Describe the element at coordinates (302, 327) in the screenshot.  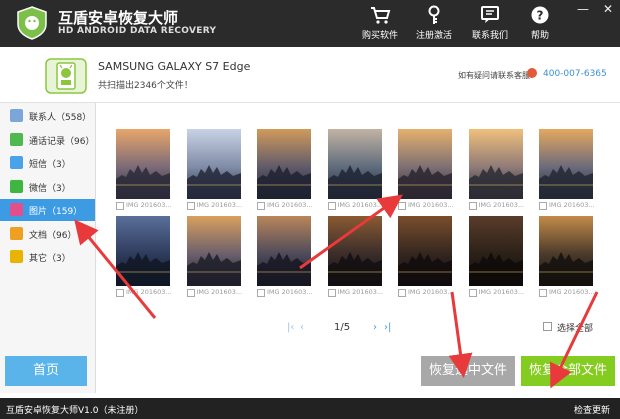
I see `prev-page-button: ‹` at that location.